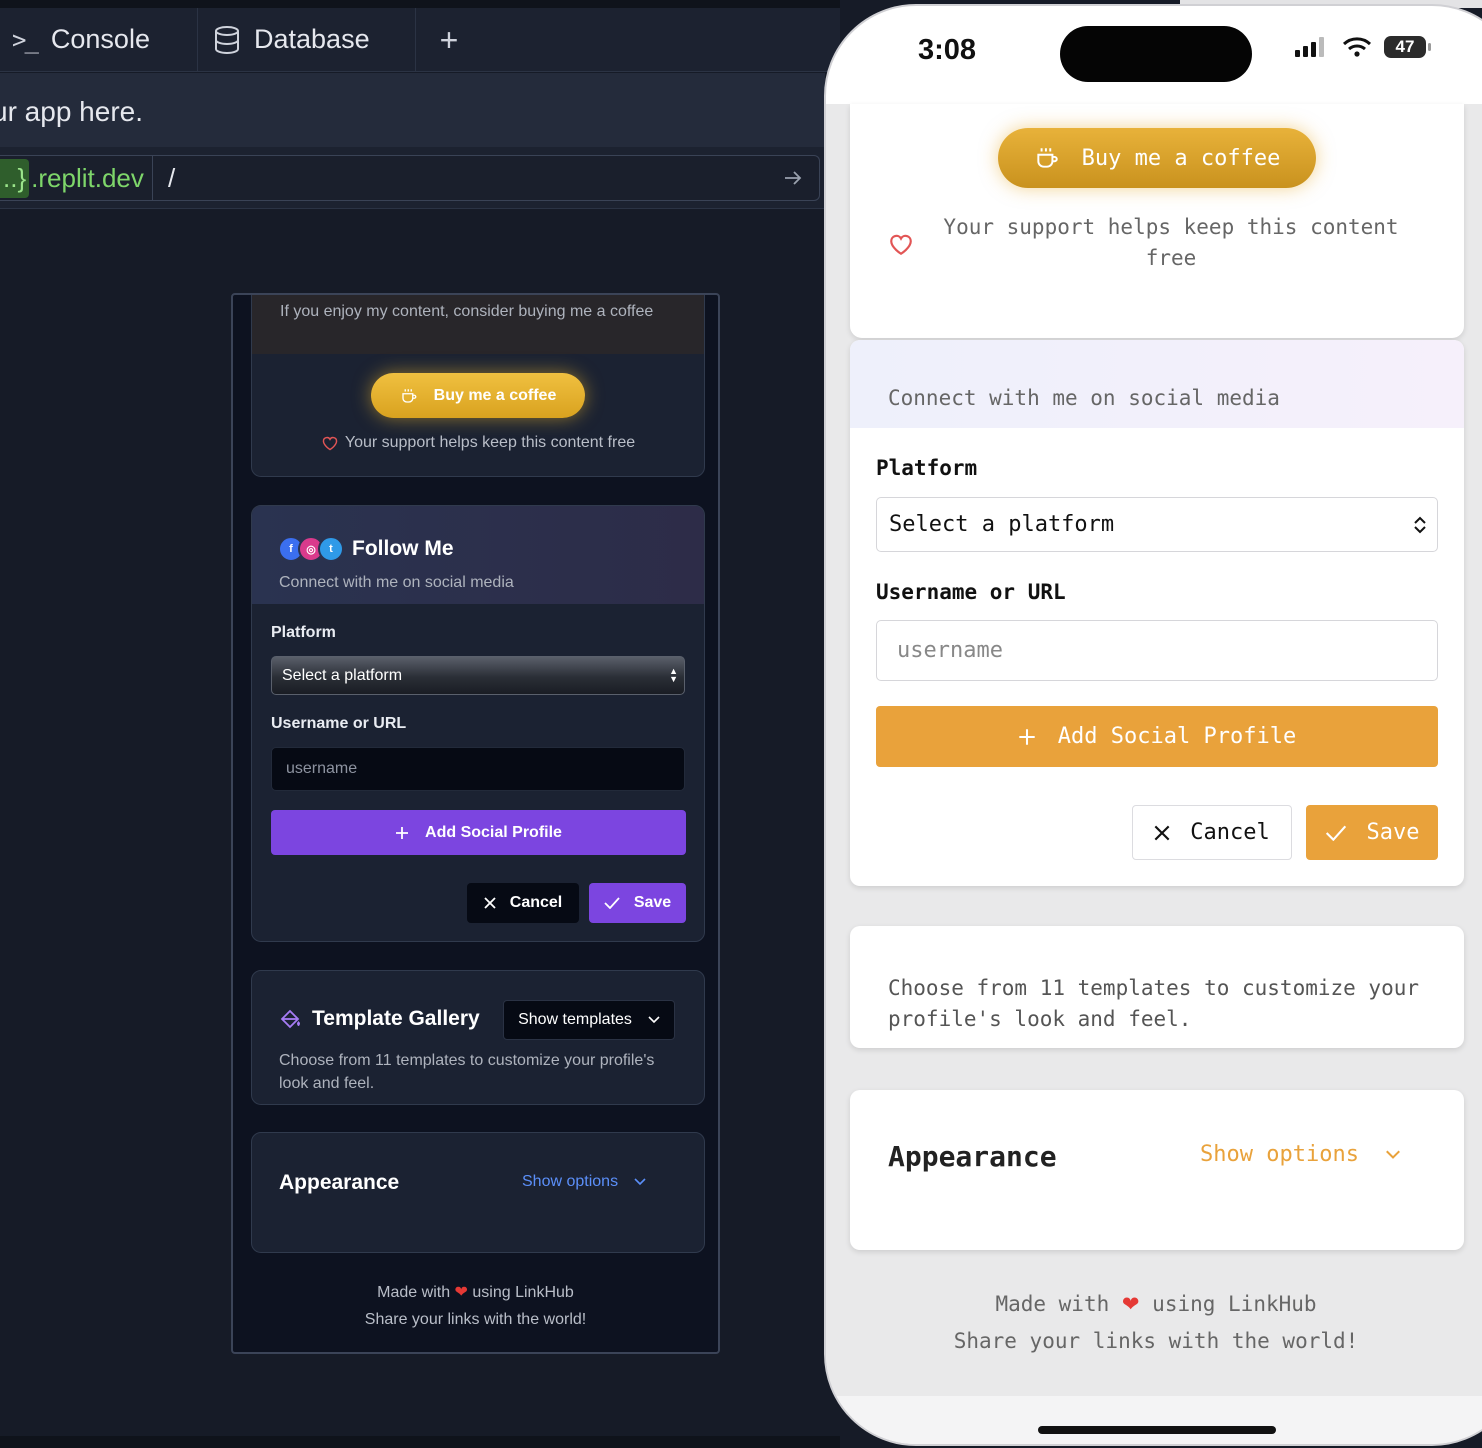  I want to click on show-templates-label: Show templates, so click(575, 1019).